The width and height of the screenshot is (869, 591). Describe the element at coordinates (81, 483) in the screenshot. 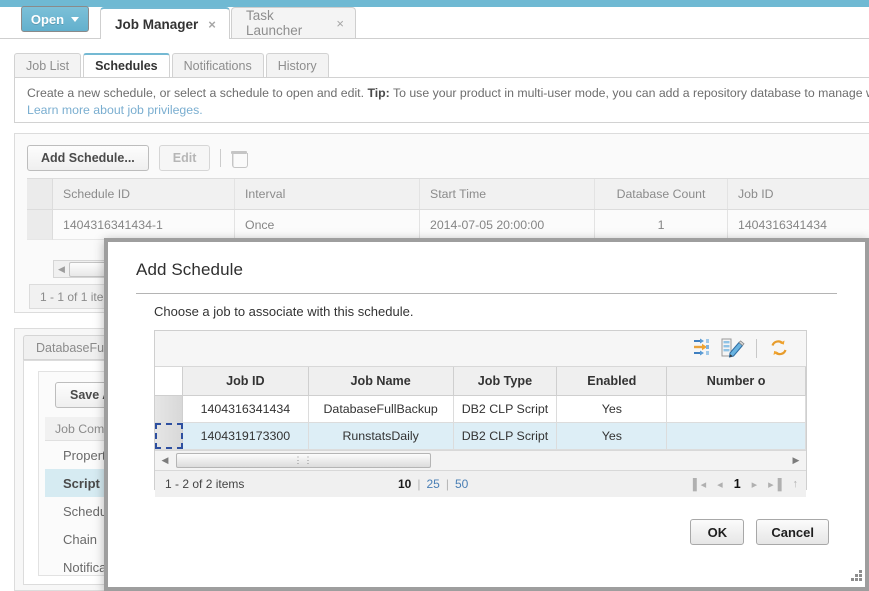

I see `component-label: Script` at that location.